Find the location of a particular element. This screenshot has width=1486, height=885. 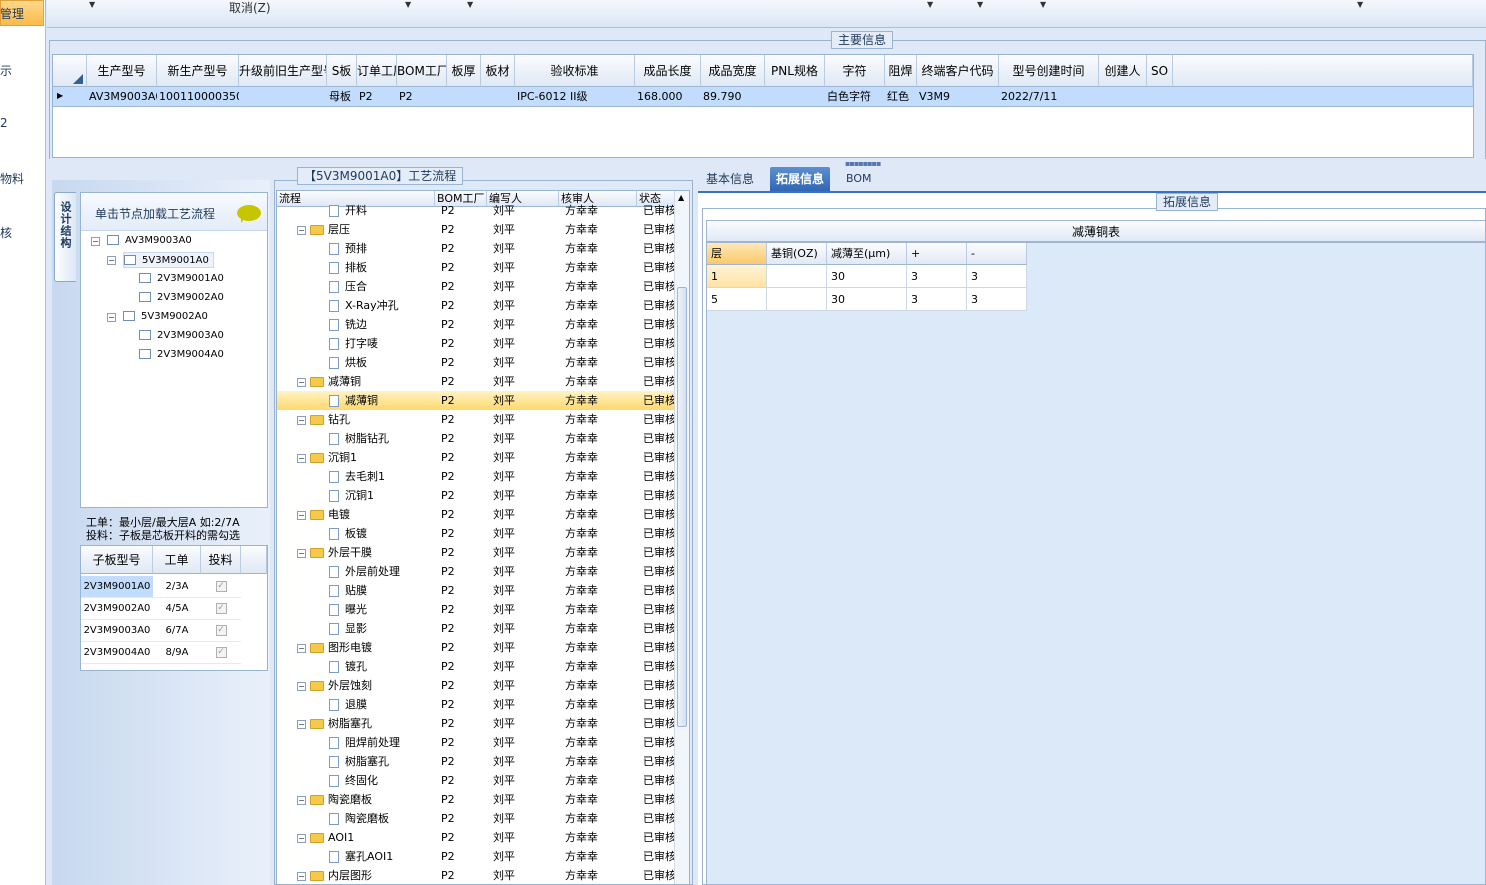

table-row: − 树脂塞孔 P2 刘平 方幸幸 已审核 is located at coordinates (476, 723).